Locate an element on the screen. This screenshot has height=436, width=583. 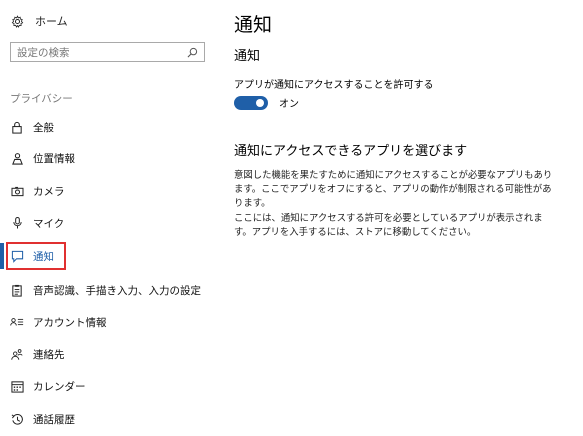
sidebar-item-label: 音声認識、手描き入力、入力の設定 is located at coordinates (117, 290).